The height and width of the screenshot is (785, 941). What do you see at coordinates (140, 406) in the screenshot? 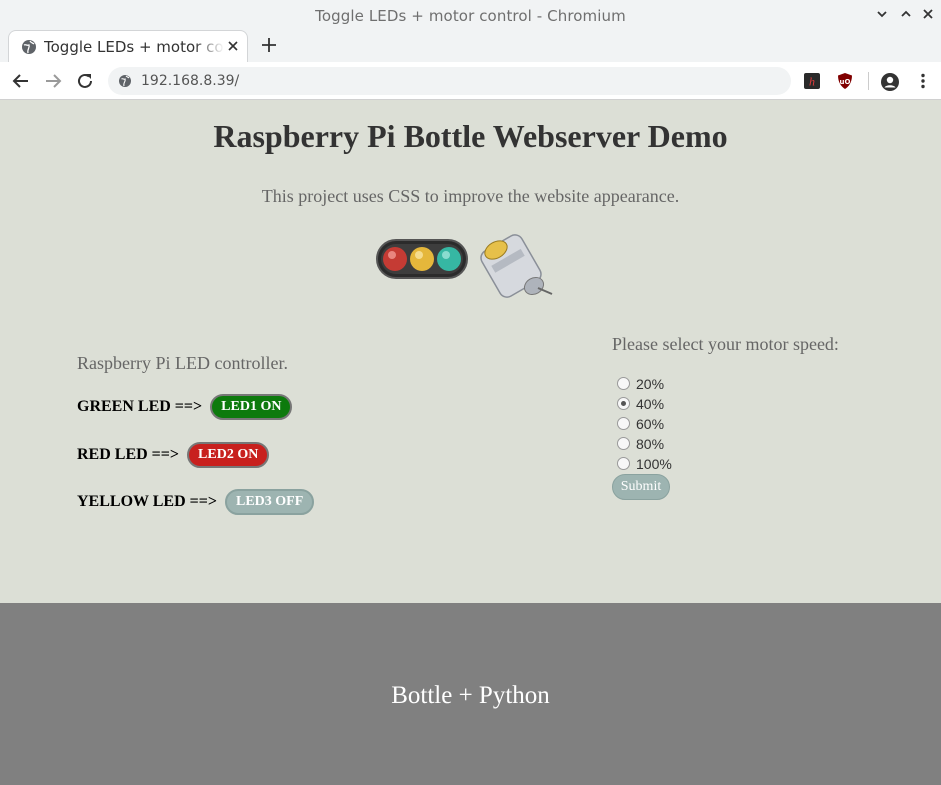
I see `green-led-label: GREEN LED ==>` at bounding box center [140, 406].